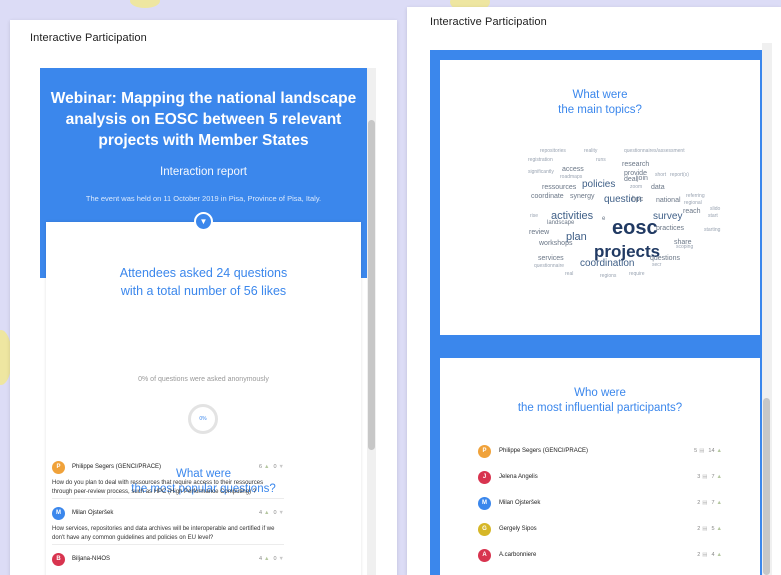 This screenshot has width=781, height=575. I want to click on question-item: B Biljana-NI4OS 4 ▲ 0 ▼, so click(168, 560).